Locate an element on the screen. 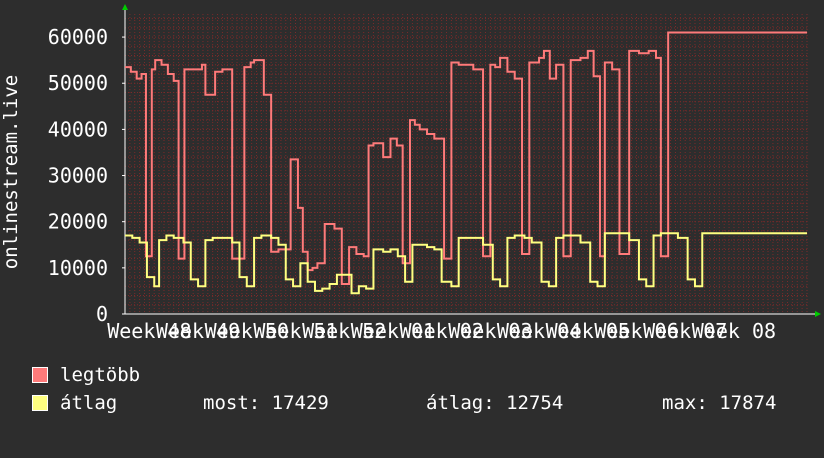 The image size is (824, 458). stat-atlag: átlag: 12754 is located at coordinates (495, 403).